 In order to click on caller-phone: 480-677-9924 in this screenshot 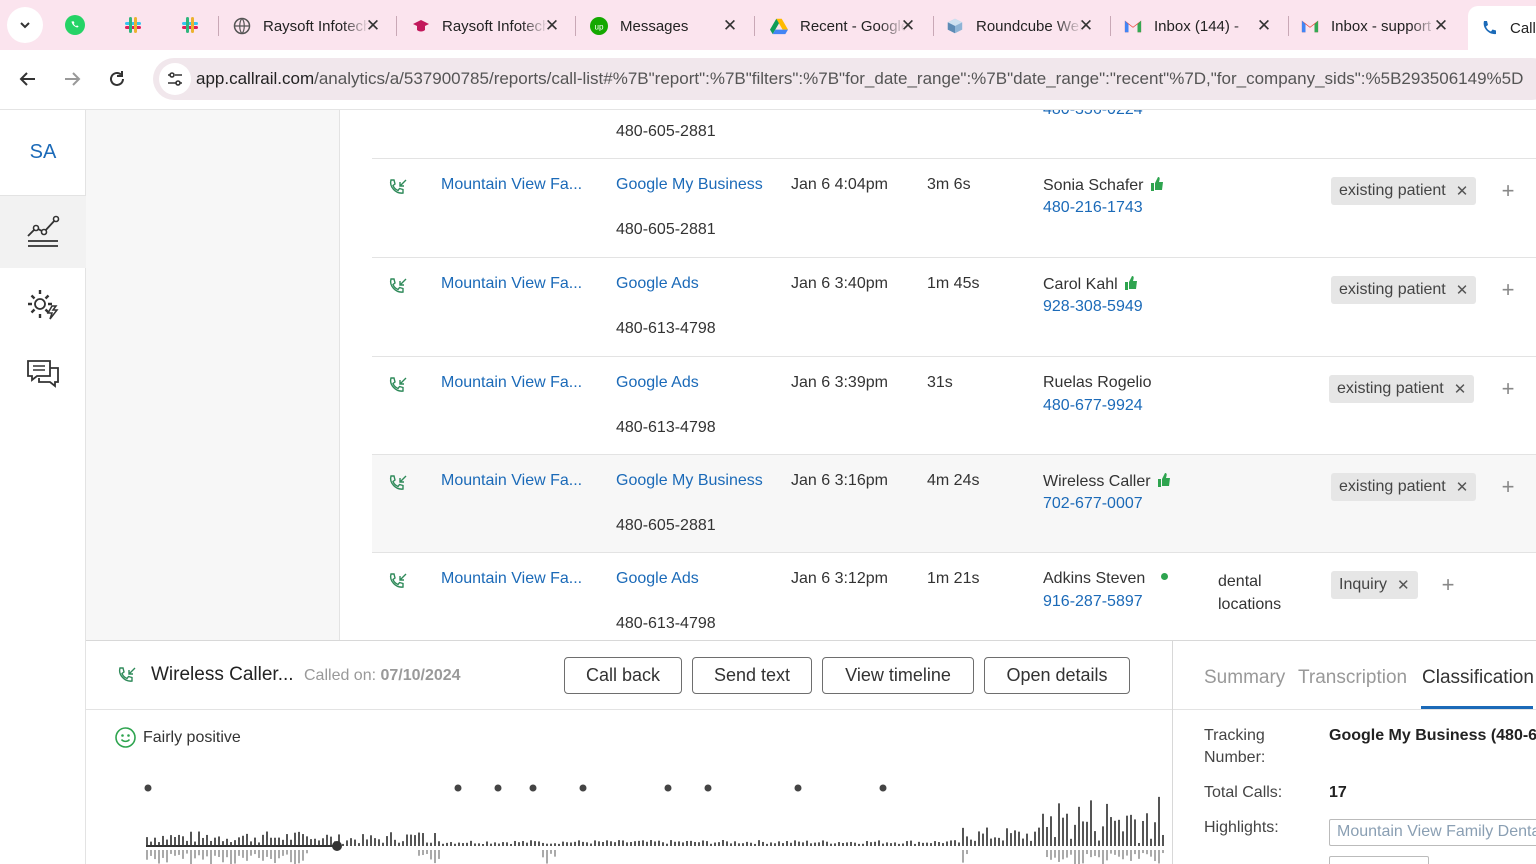, I will do `click(1093, 406)`.